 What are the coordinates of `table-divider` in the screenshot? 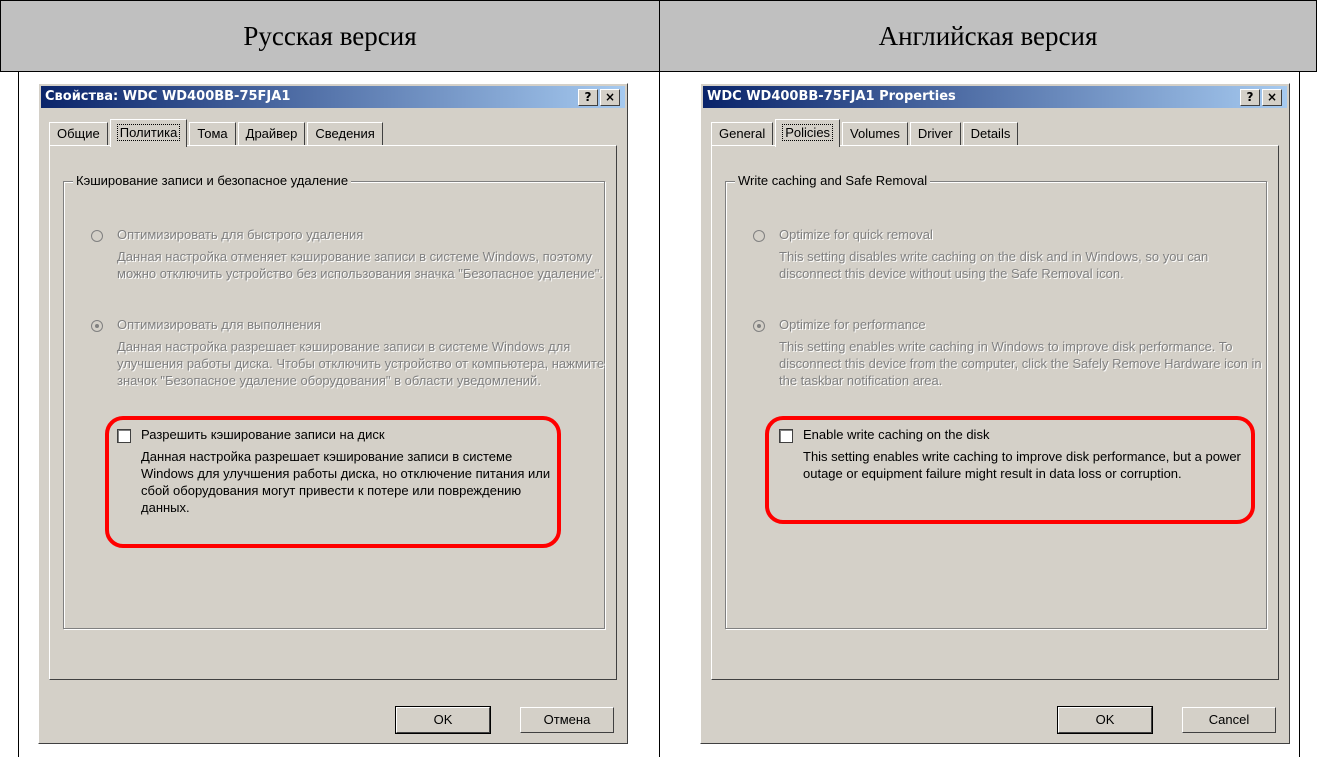 It's located at (659, 414).